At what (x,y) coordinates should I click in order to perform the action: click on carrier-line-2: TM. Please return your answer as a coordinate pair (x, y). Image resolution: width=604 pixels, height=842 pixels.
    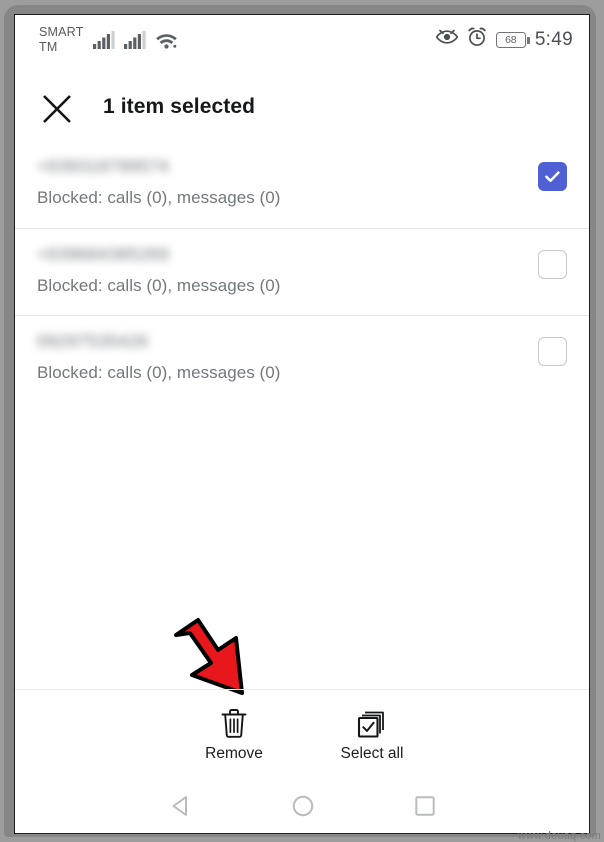
    Looking at the image, I should click on (48, 47).